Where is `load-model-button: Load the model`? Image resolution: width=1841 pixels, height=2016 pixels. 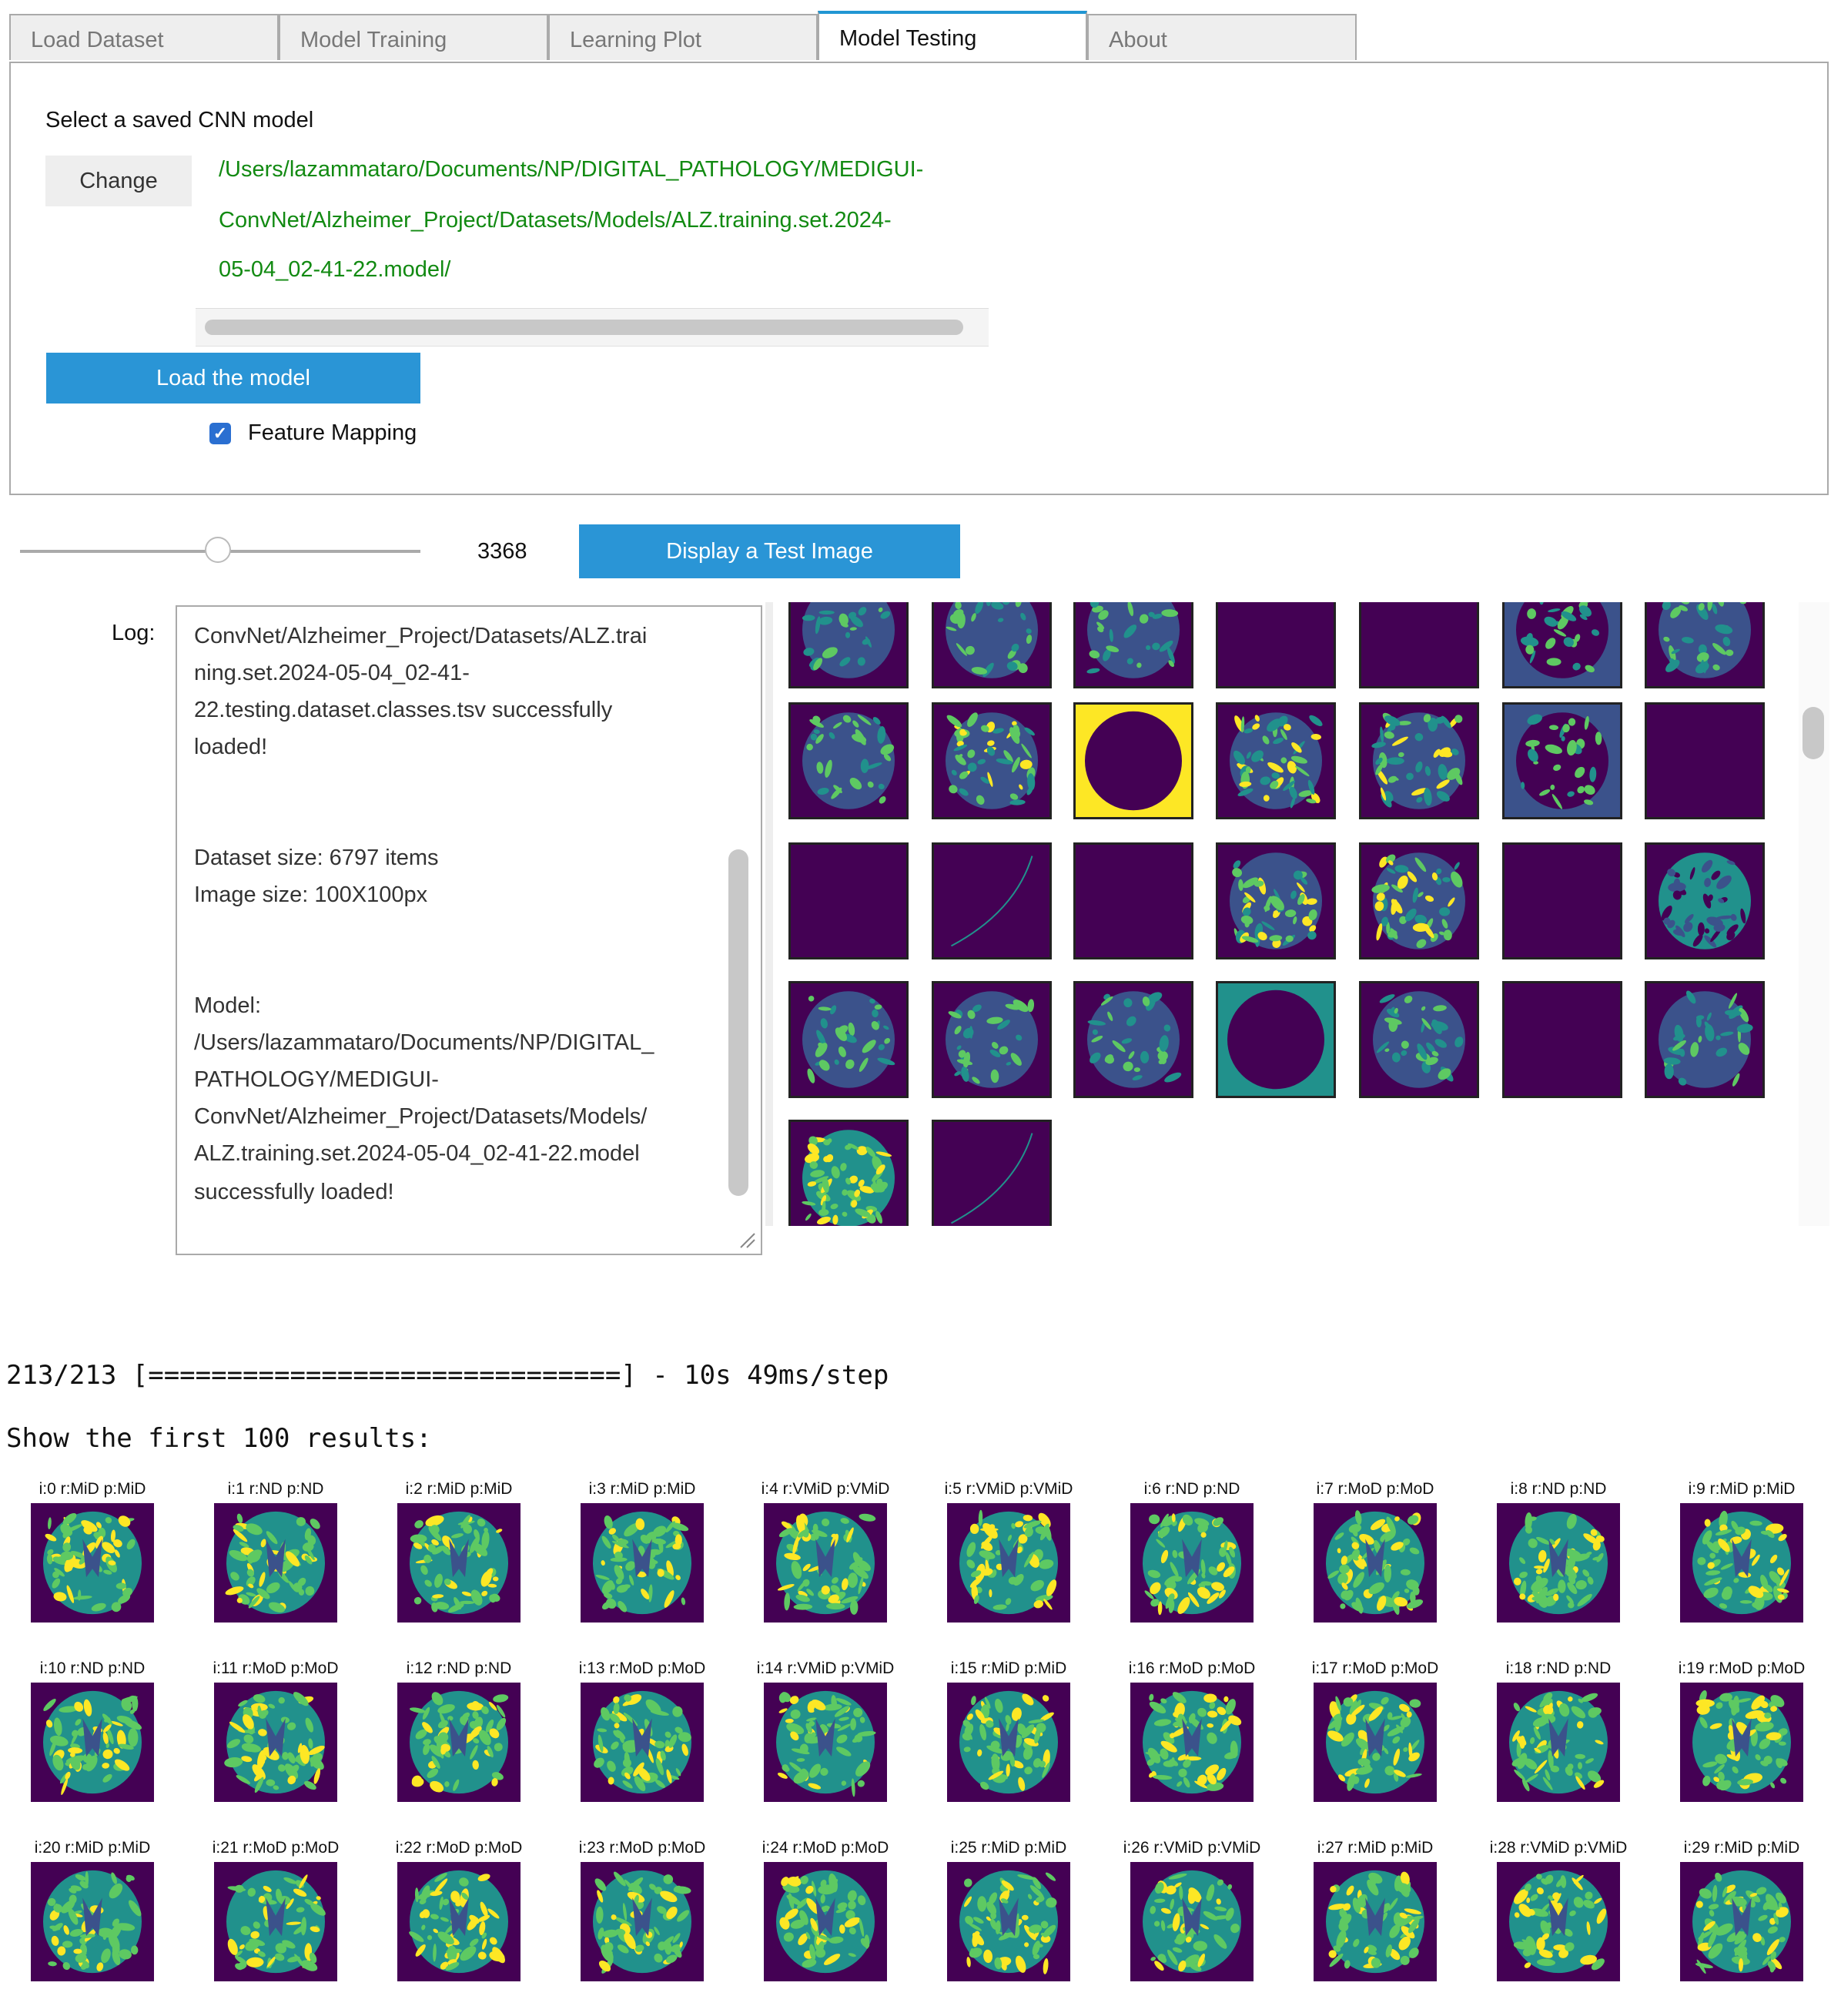
load-model-button: Load the model is located at coordinates (233, 378).